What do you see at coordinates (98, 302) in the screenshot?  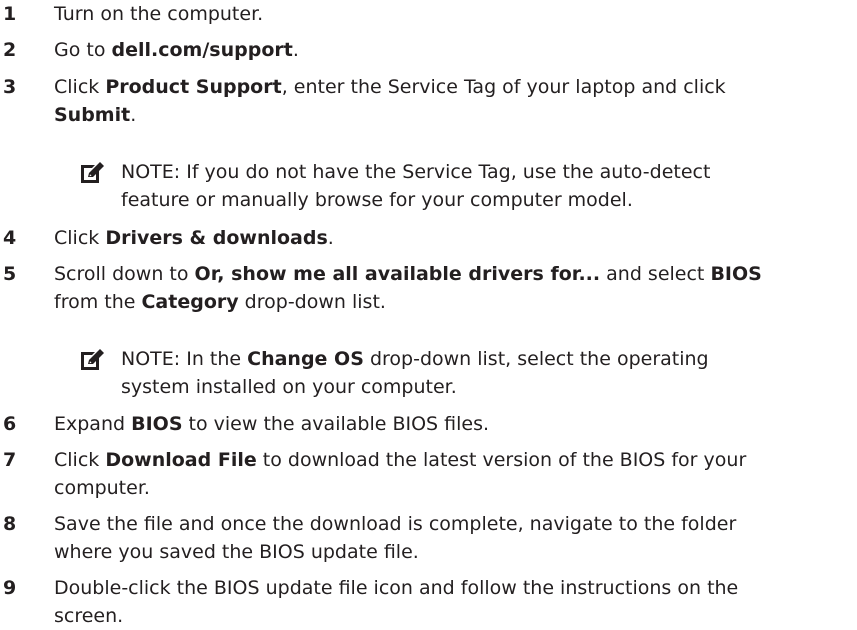 I see `step-text-segment: from the` at bounding box center [98, 302].